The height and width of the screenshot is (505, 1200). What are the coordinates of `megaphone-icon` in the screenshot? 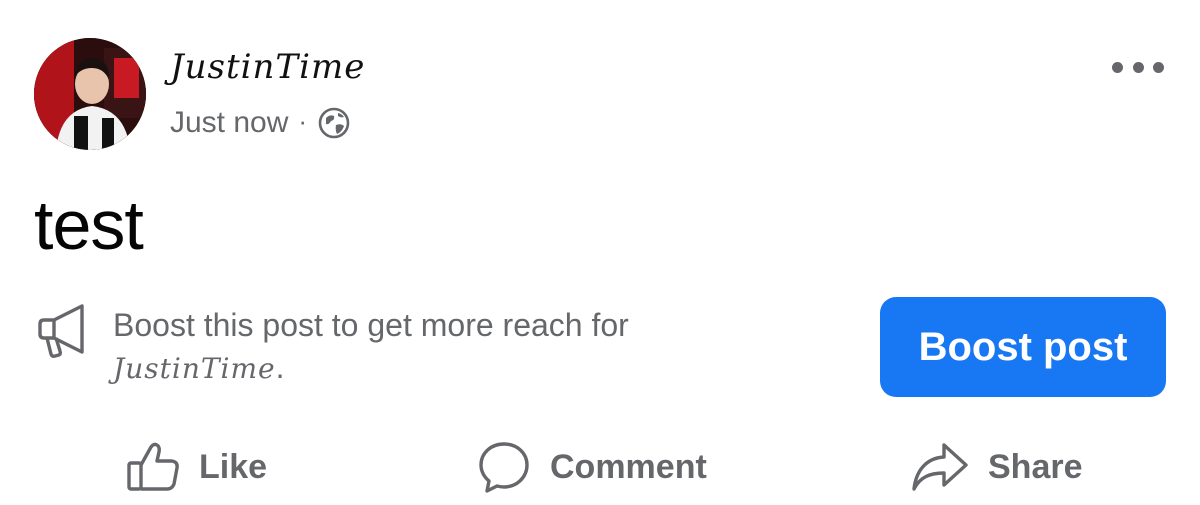 It's located at (64, 330).